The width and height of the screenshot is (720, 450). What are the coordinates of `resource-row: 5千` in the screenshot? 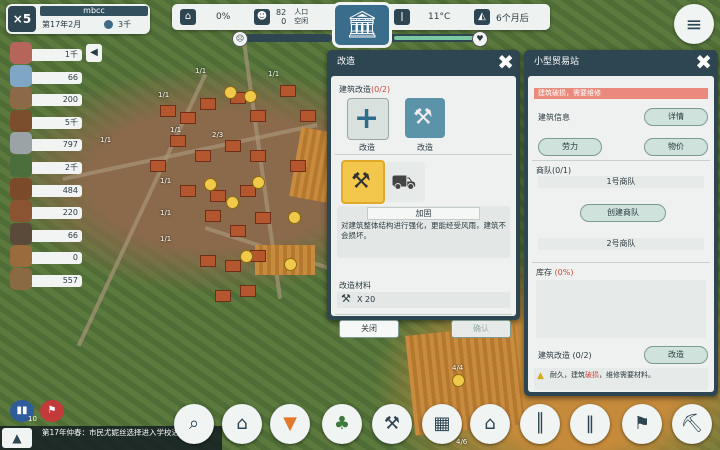 It's located at (45, 120).